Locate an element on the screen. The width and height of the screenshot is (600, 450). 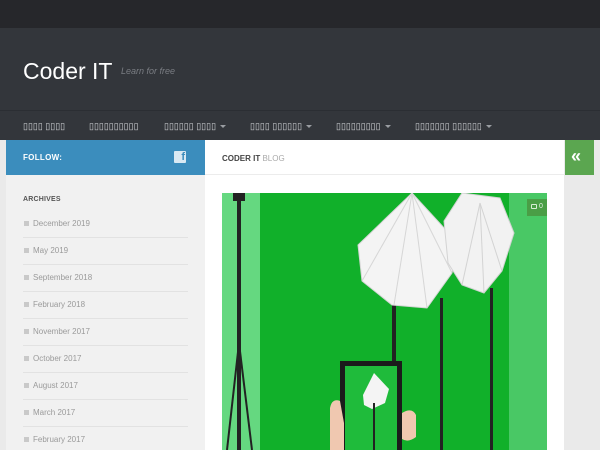
archive-link: December 2019 is located at coordinates (61, 223).